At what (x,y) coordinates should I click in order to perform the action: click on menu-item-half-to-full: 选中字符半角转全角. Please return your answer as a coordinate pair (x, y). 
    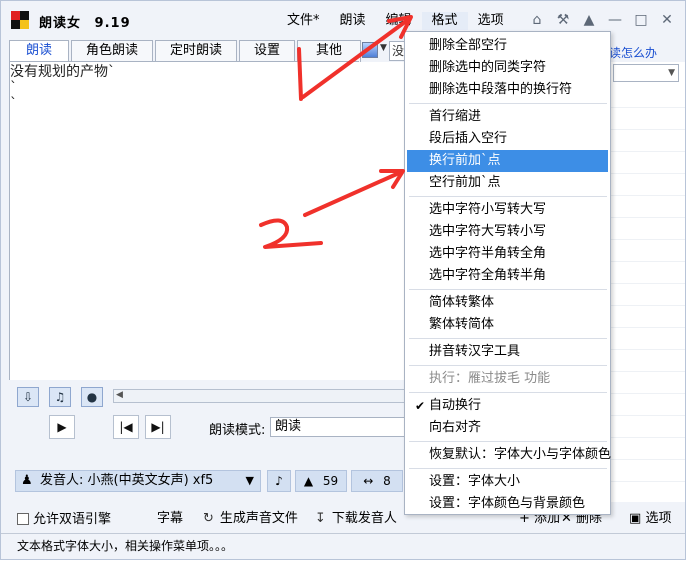
    Looking at the image, I should click on (507, 254).